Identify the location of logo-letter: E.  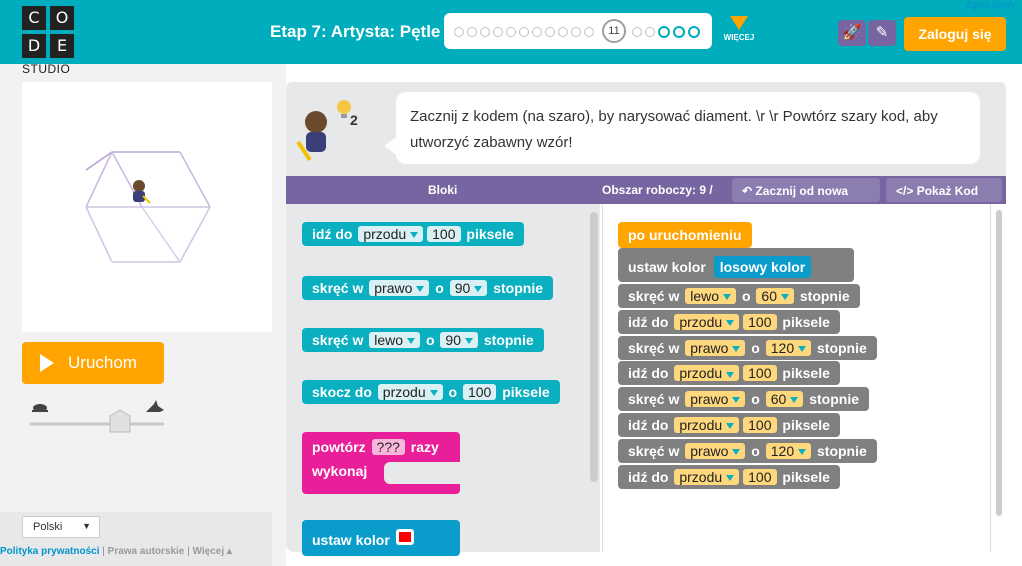
(62, 46).